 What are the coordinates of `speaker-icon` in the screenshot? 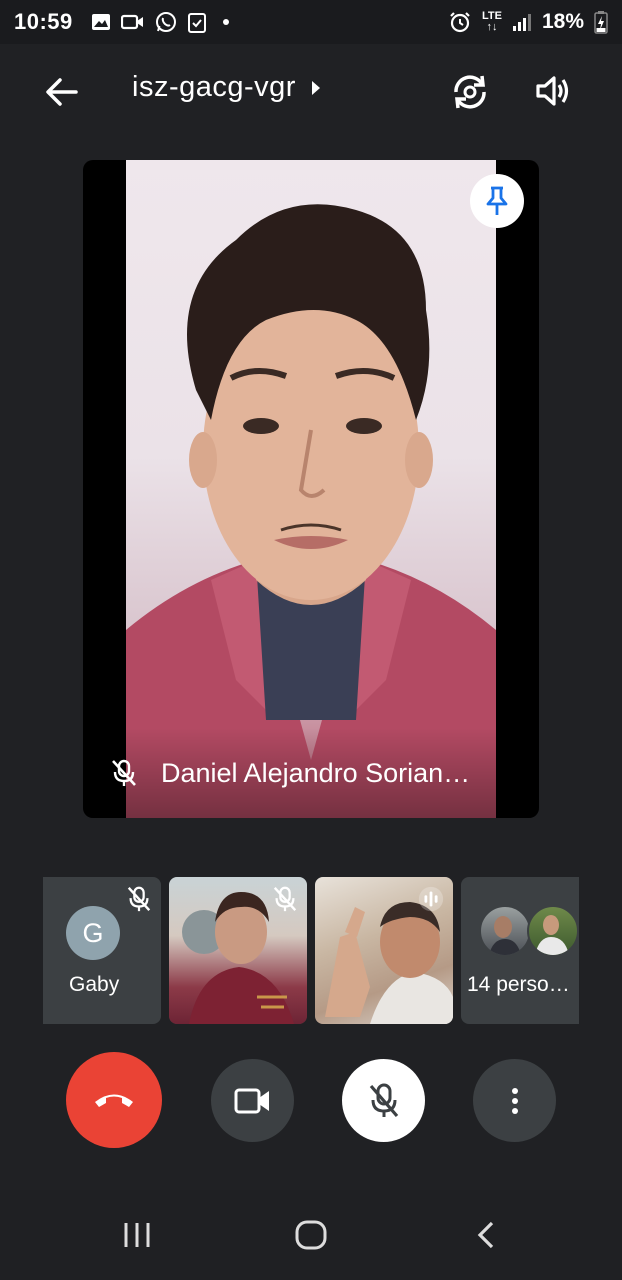 It's located at (552, 91).